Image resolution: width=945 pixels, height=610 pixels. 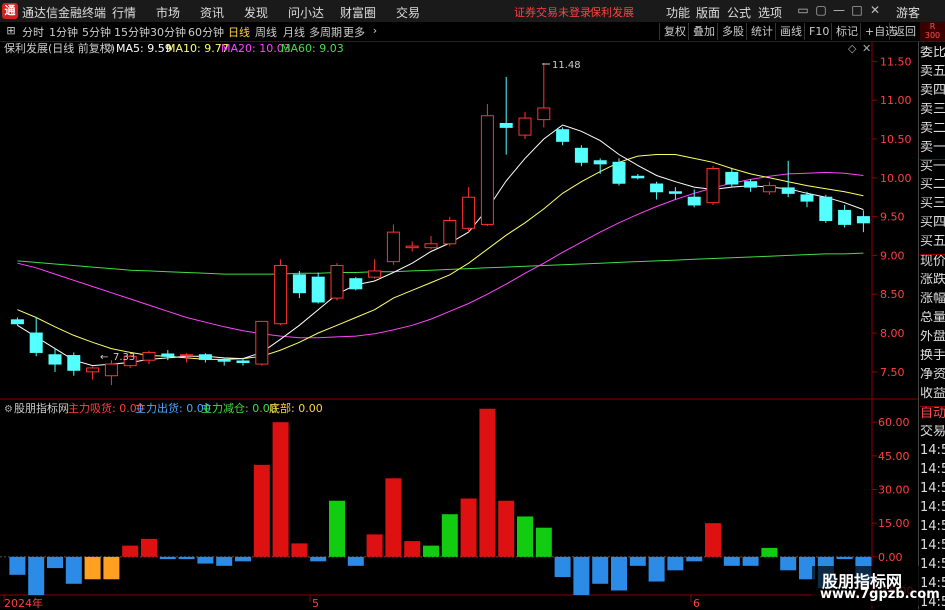 I want to click on menu-trade: 交易, so click(x=408, y=12).